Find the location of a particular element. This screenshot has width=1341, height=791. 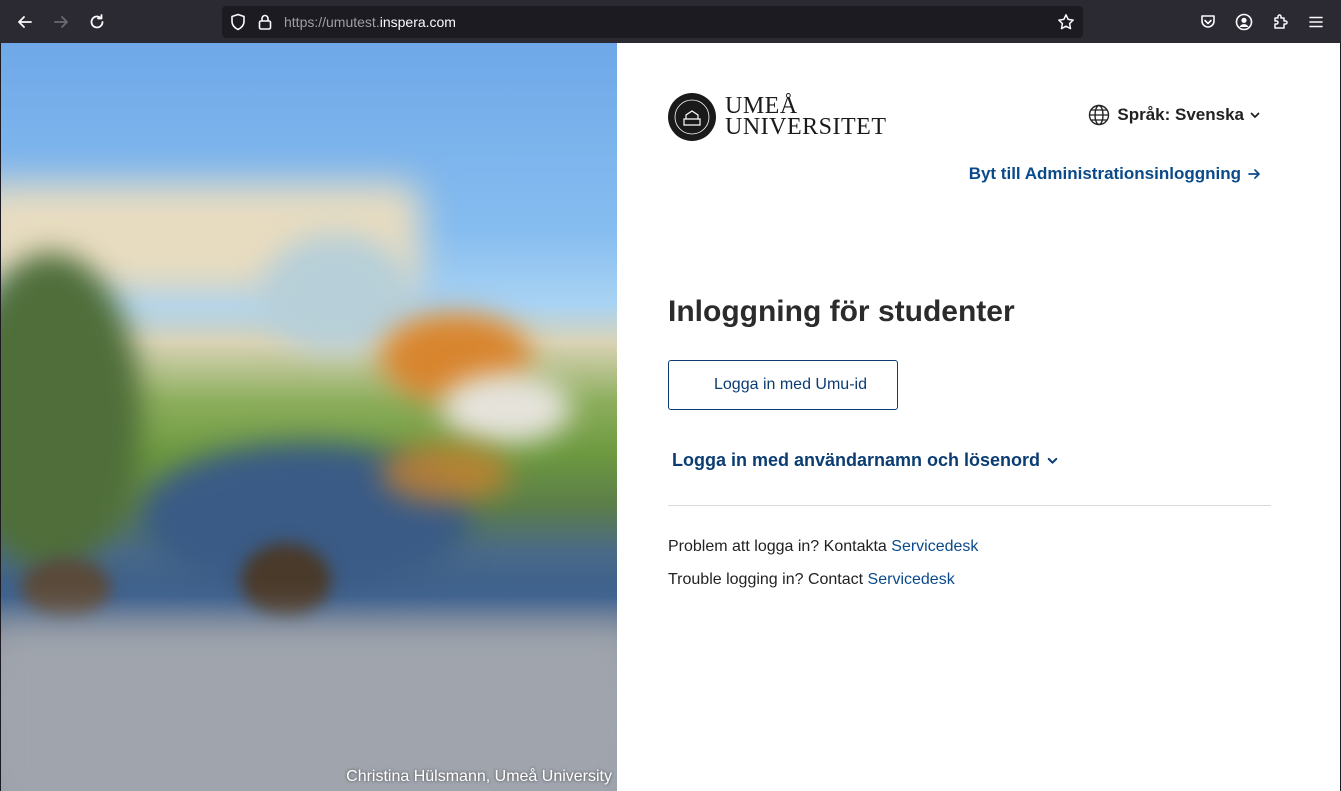

photo-tree is located at coordinates (71, 413).